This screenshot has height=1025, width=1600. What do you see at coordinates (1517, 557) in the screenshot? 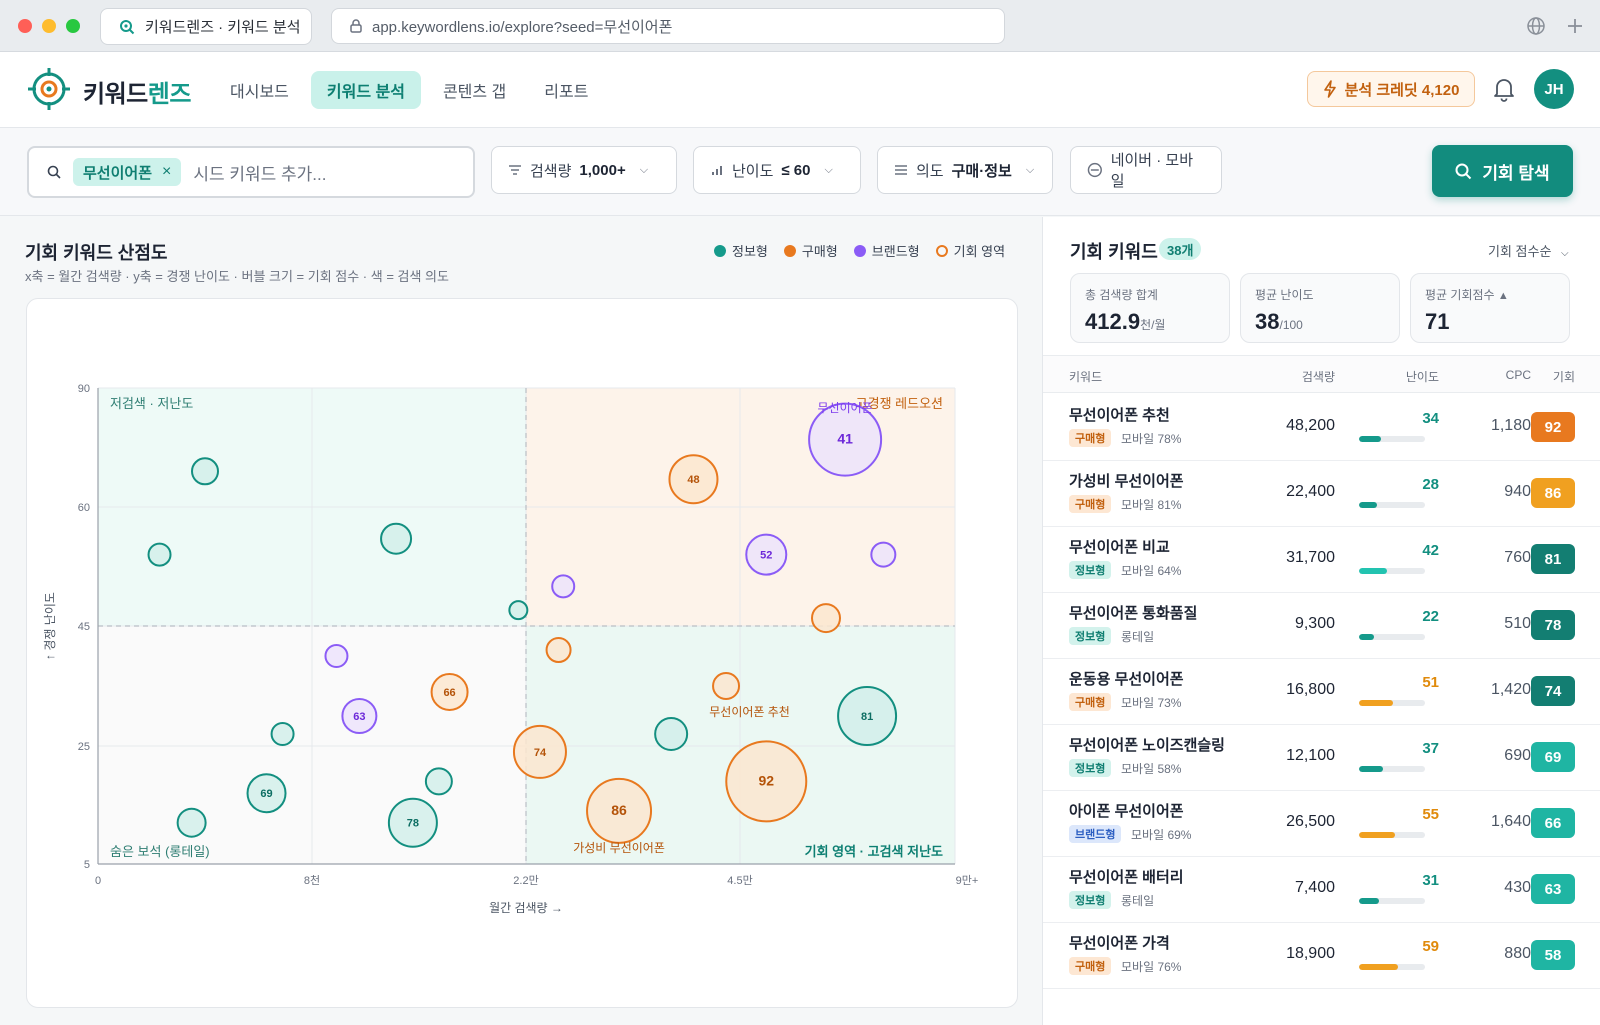
I see `row-cpc: 760` at bounding box center [1517, 557].